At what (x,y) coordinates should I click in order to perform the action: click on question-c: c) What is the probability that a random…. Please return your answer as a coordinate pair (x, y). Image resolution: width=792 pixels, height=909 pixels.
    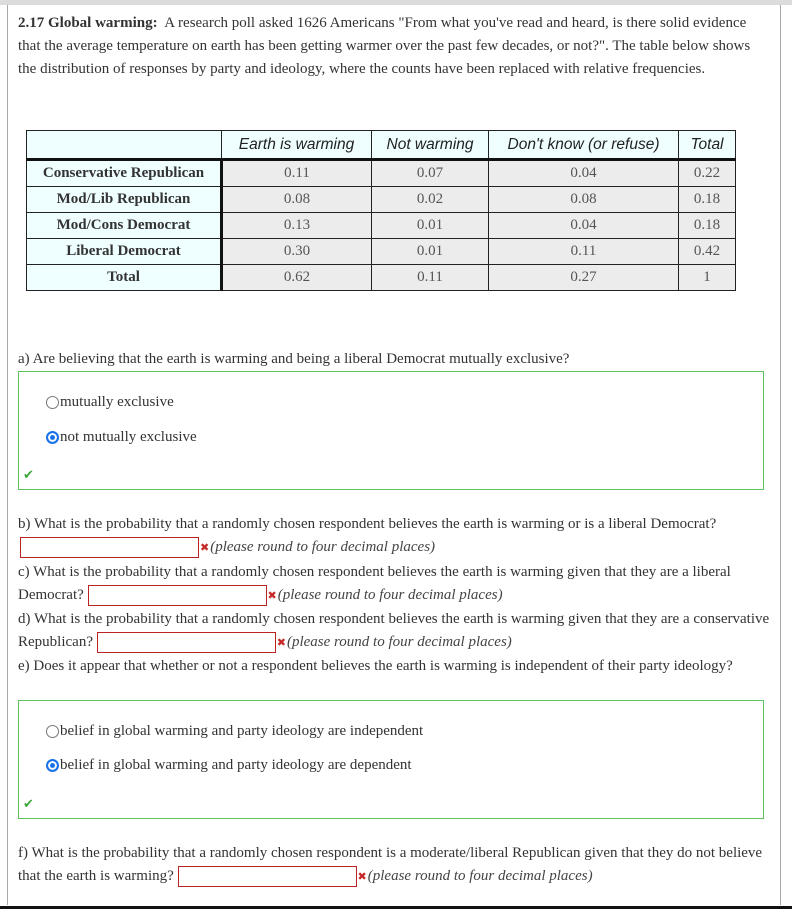
    Looking at the image, I should click on (395, 584).